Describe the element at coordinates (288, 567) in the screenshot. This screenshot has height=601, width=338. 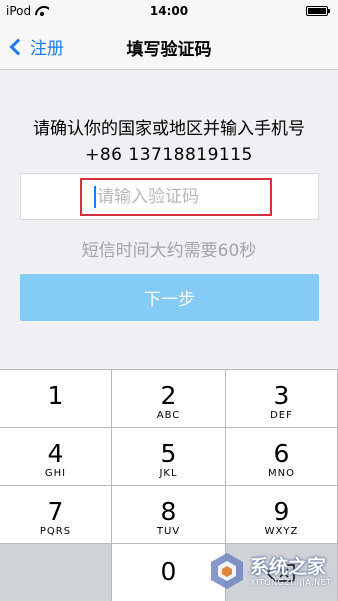
I see `watermark-text: 系统之家` at that location.